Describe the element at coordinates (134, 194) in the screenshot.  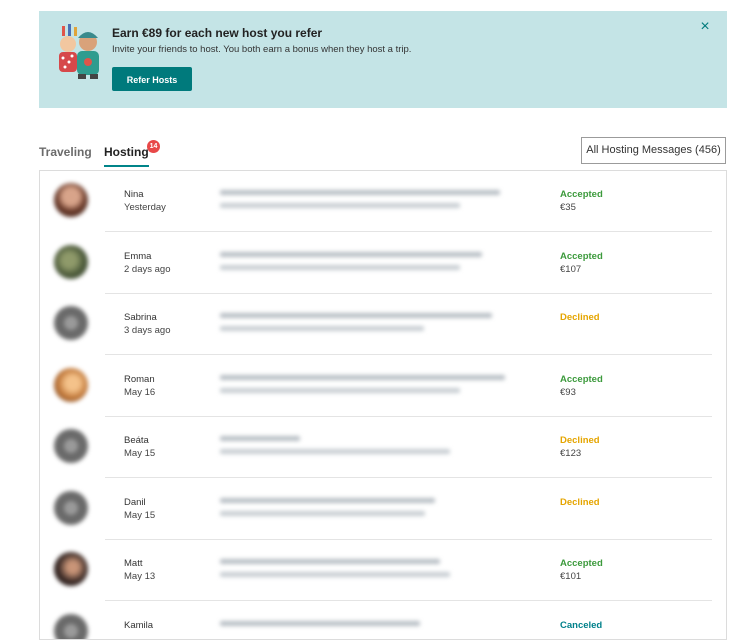
I see `guest-name: Nina` at that location.